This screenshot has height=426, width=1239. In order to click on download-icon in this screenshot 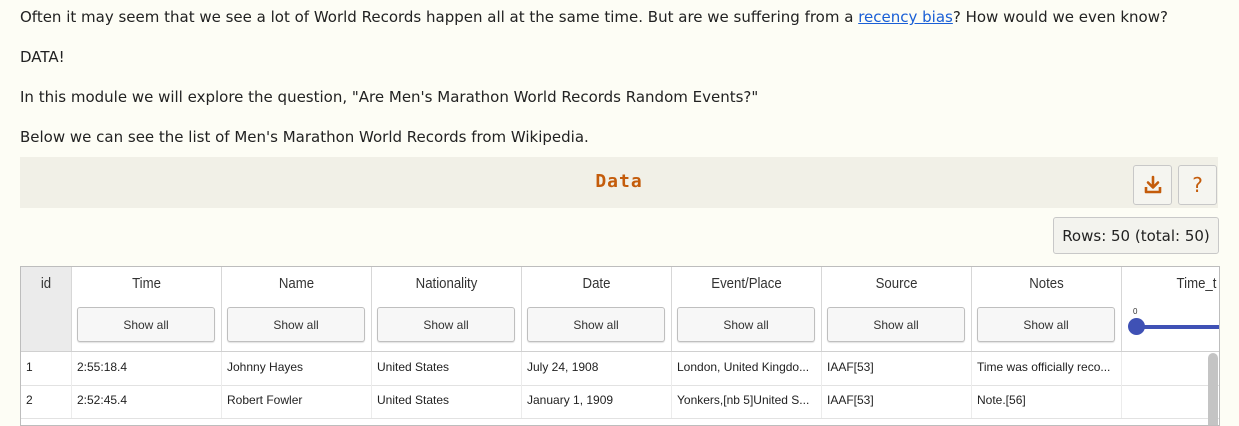, I will do `click(1152, 184)`.